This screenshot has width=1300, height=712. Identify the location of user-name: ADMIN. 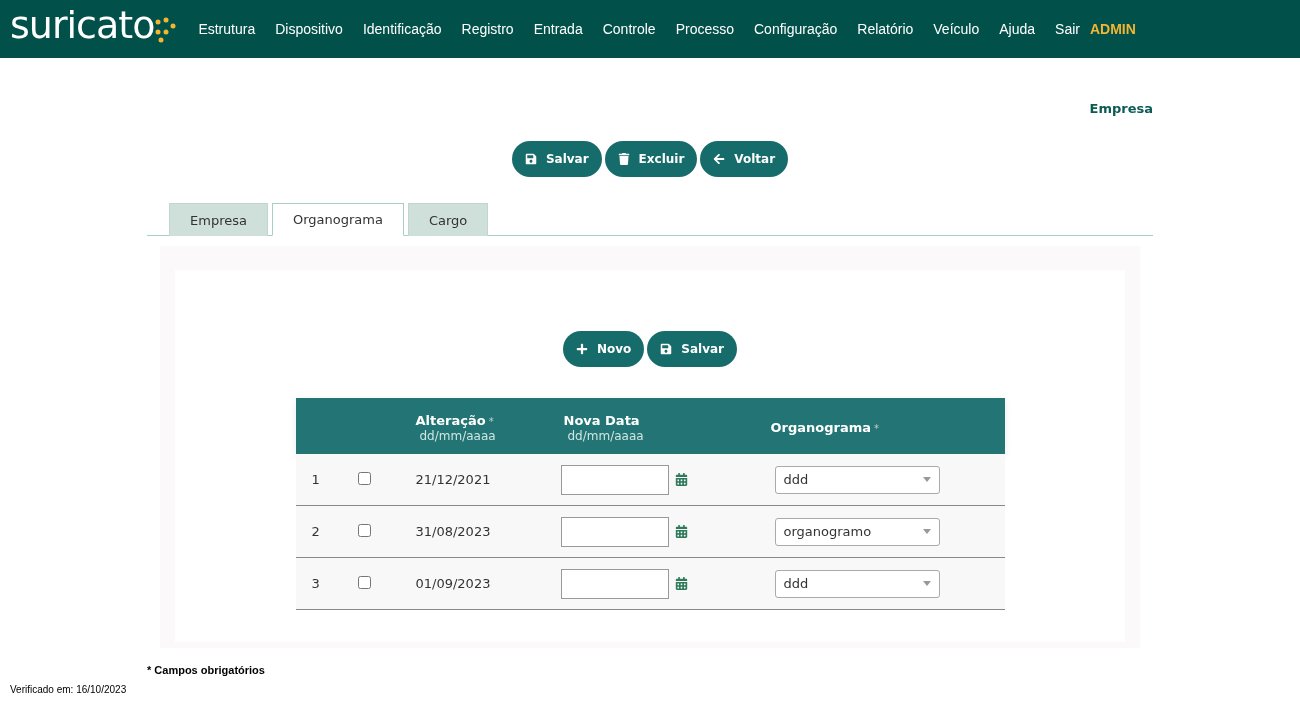
(1112, 29).